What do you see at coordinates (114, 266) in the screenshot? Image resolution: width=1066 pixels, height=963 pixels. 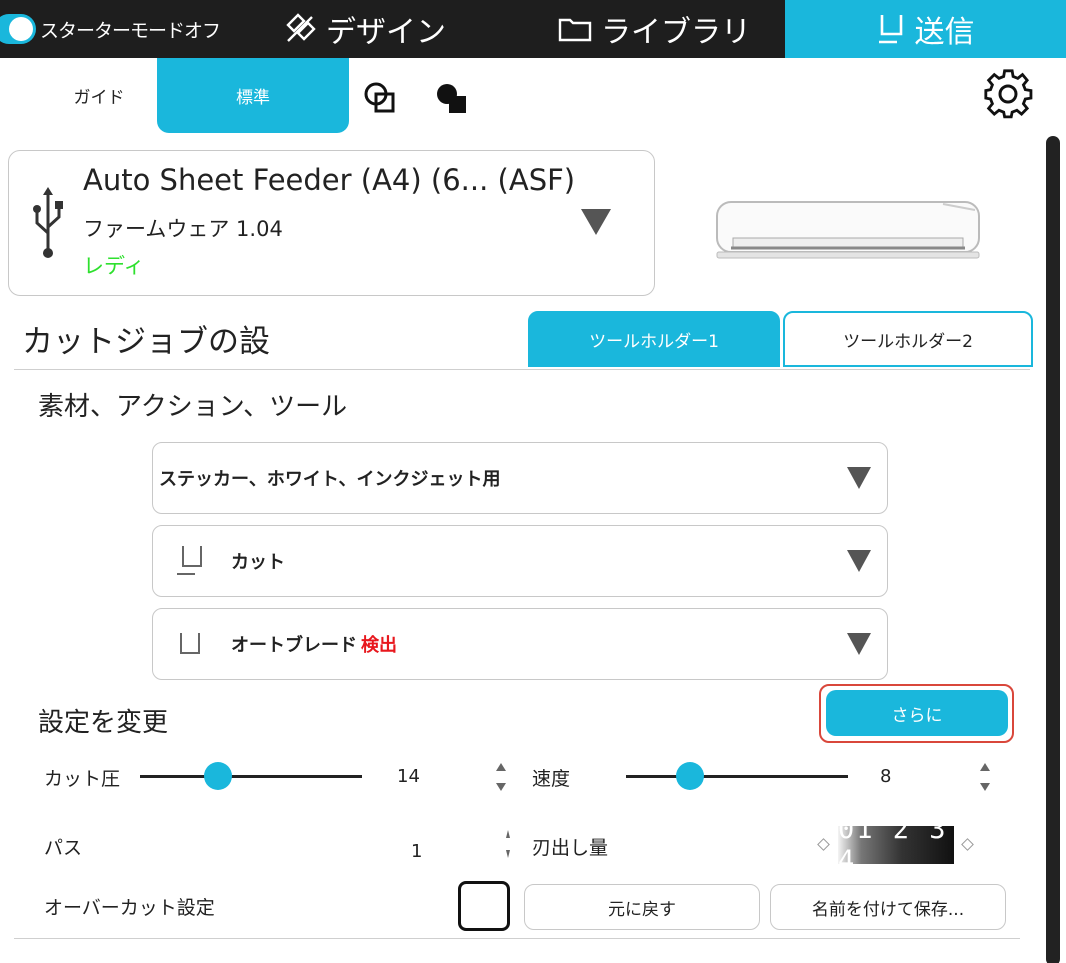 I see `device-status: レディ` at bounding box center [114, 266].